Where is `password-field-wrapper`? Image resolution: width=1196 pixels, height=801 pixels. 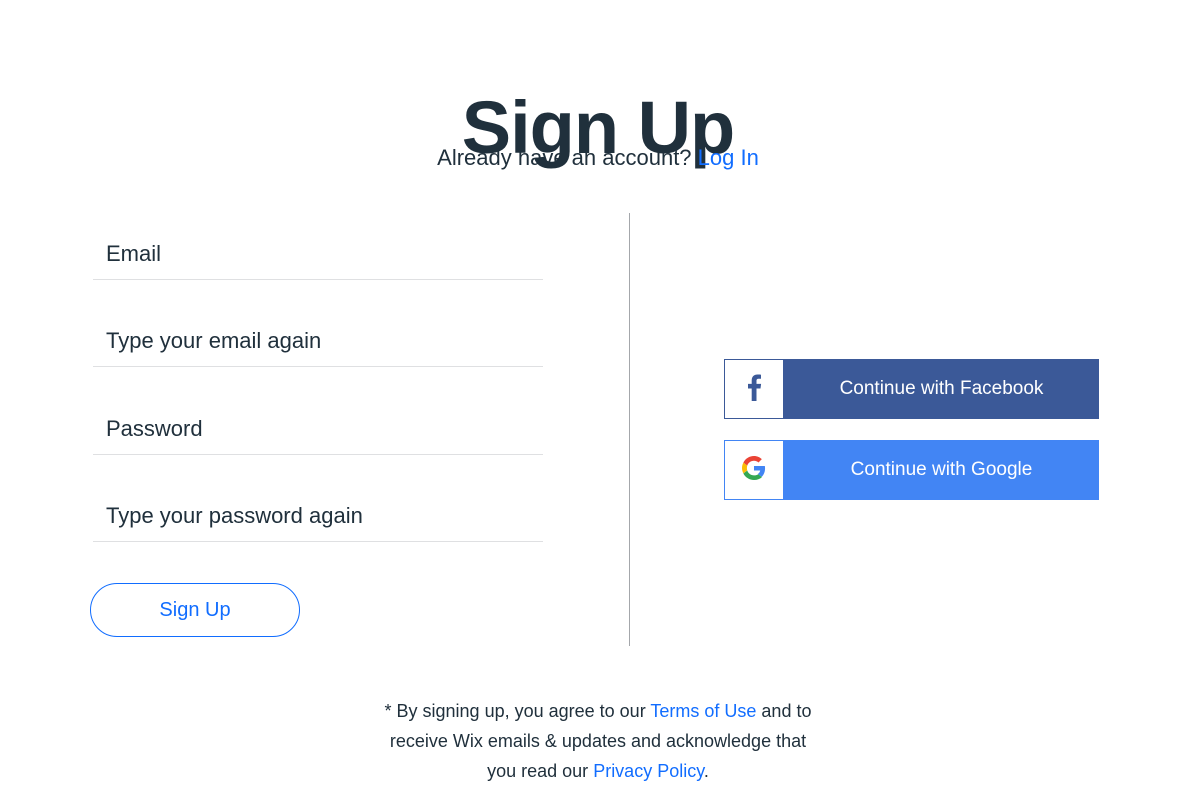 password-field-wrapper is located at coordinates (318, 429).